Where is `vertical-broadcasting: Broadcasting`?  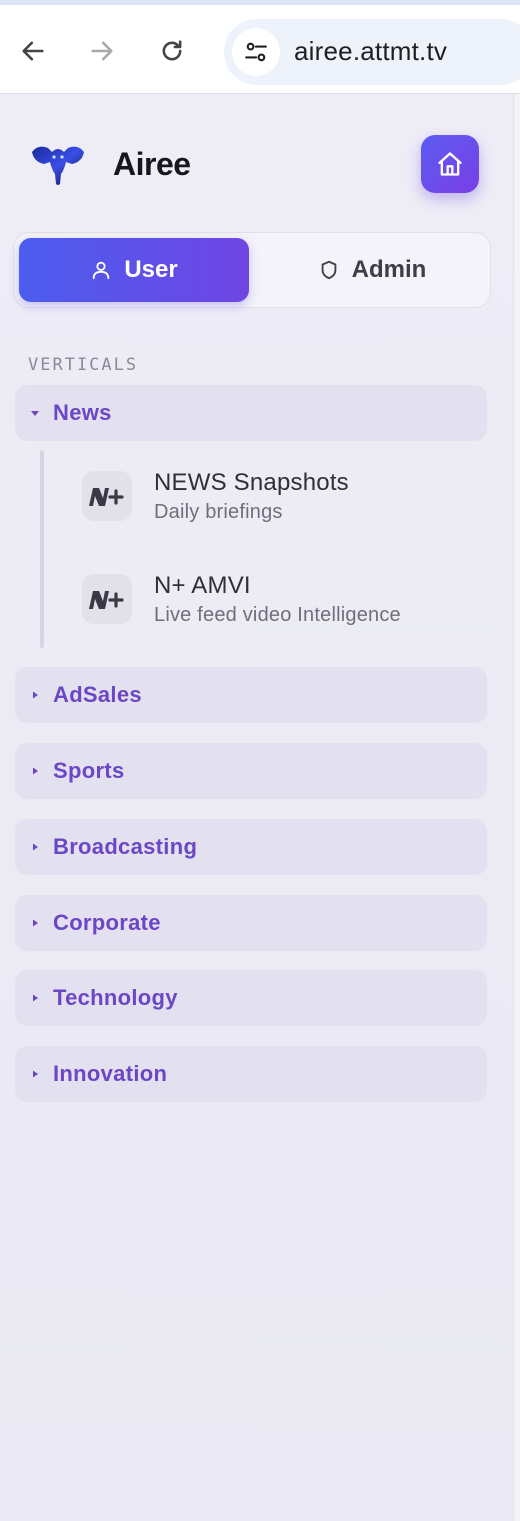 vertical-broadcasting: Broadcasting is located at coordinates (251, 847).